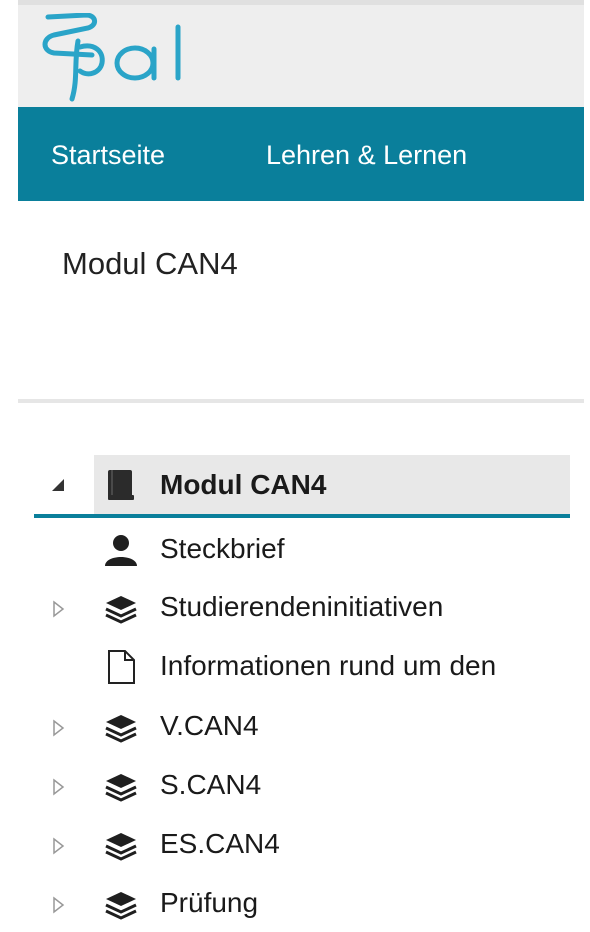 The height and width of the screenshot is (932, 590). I want to click on tree-item-v-can4: V.CAN4, so click(295, 727).